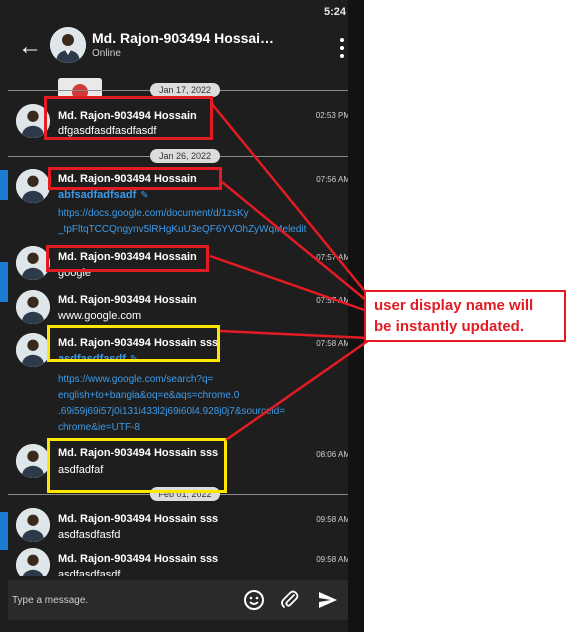 This screenshot has height=632, width=566. Describe the element at coordinates (89, 572) in the screenshot. I see `message-text: asdfasdfasdf` at that location.